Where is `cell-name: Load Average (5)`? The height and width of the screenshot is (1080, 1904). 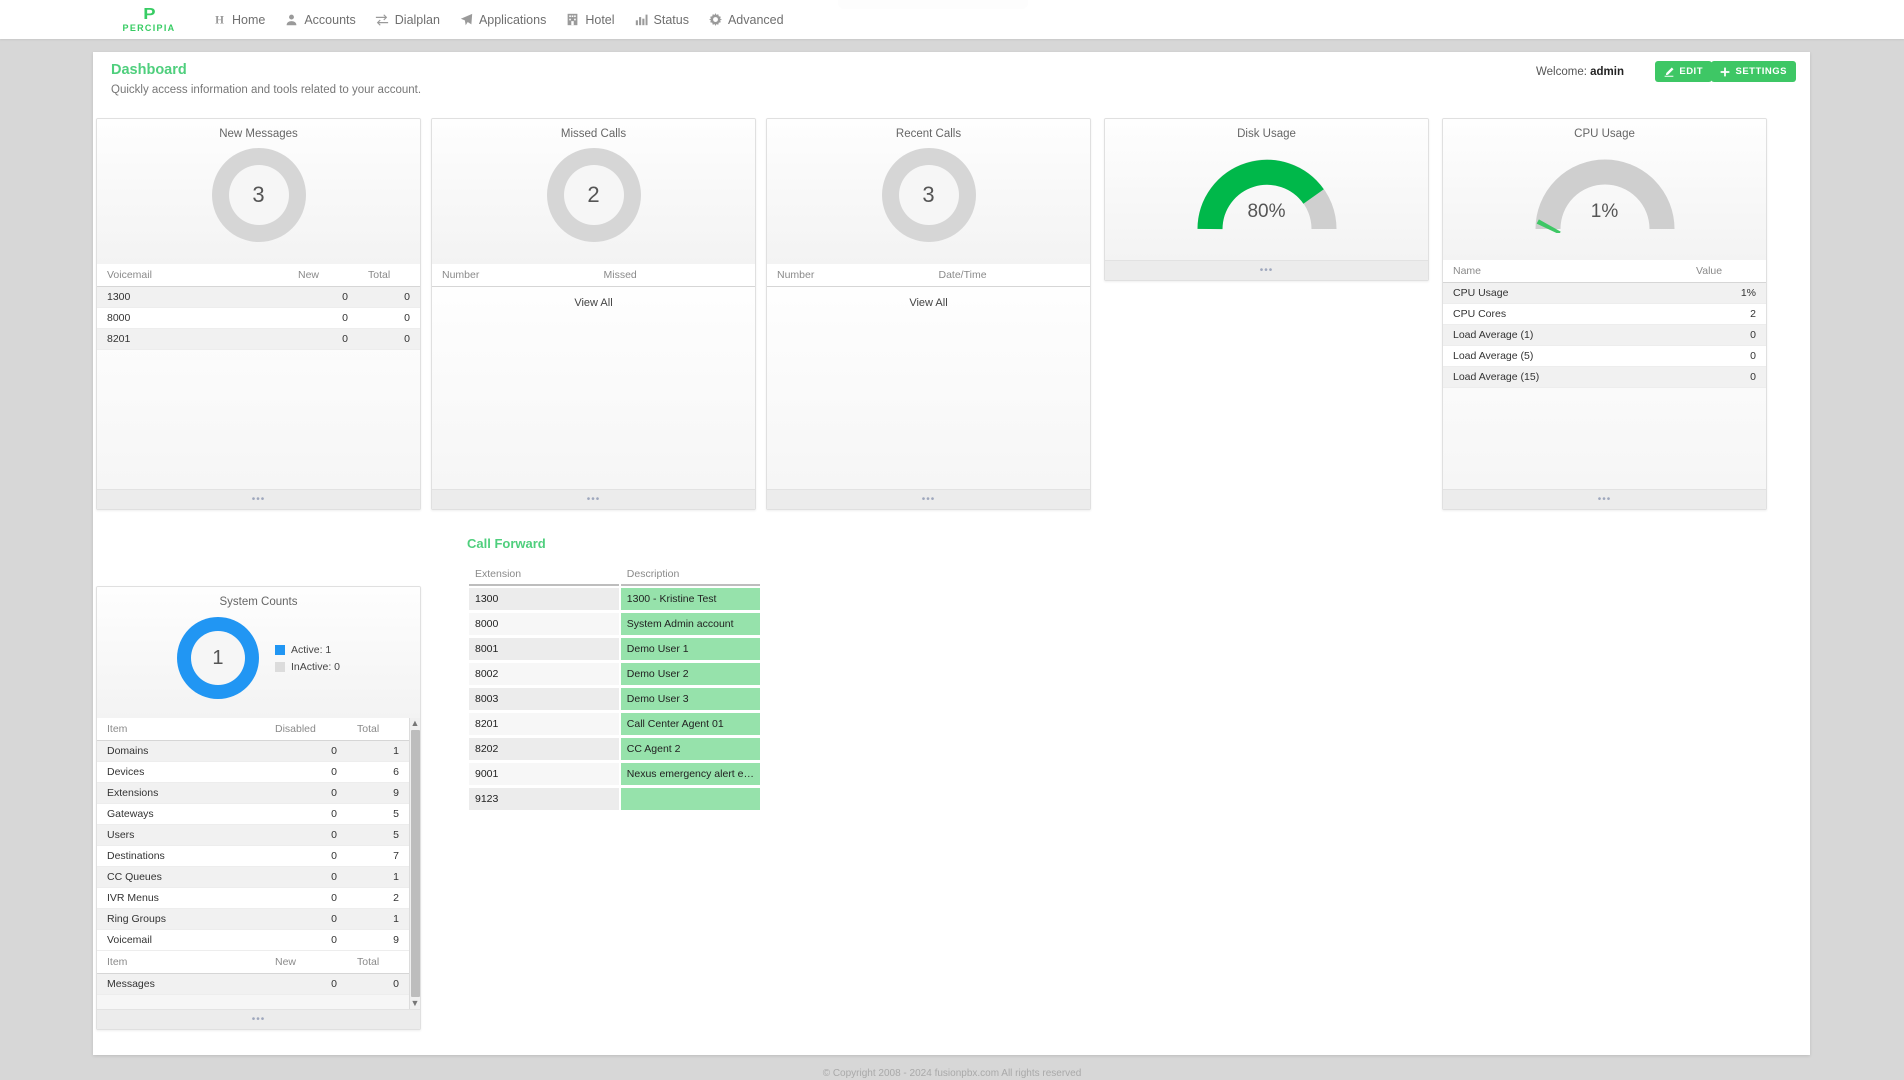 cell-name: Load Average (5) is located at coordinates (1564, 356).